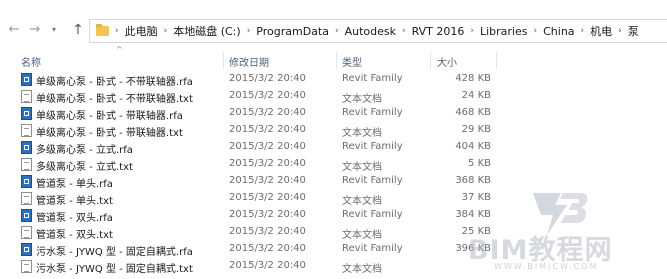 This screenshot has height=279, width=667. Describe the element at coordinates (479, 163) in the screenshot. I see `file-size: 5 KB` at that location.